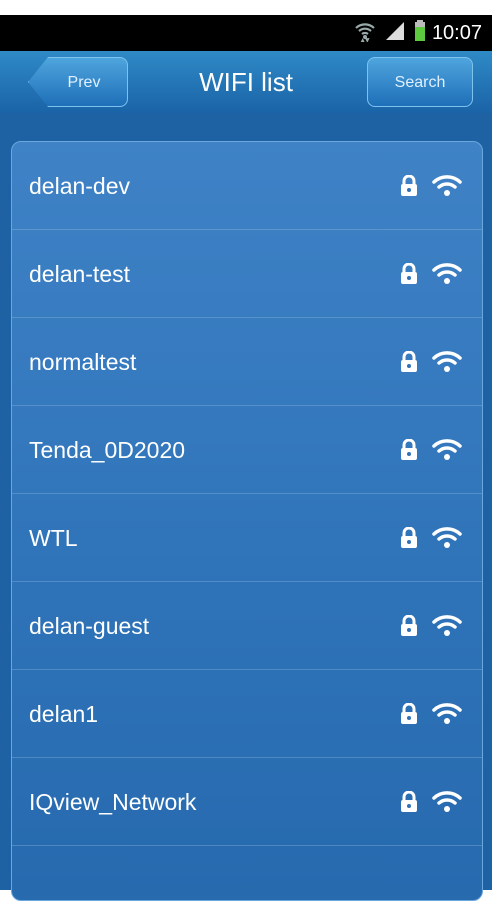 The height and width of the screenshot is (901, 492). What do you see at coordinates (246, 82) in the screenshot?
I see `app-header: WIFI list Prev Search` at bounding box center [246, 82].